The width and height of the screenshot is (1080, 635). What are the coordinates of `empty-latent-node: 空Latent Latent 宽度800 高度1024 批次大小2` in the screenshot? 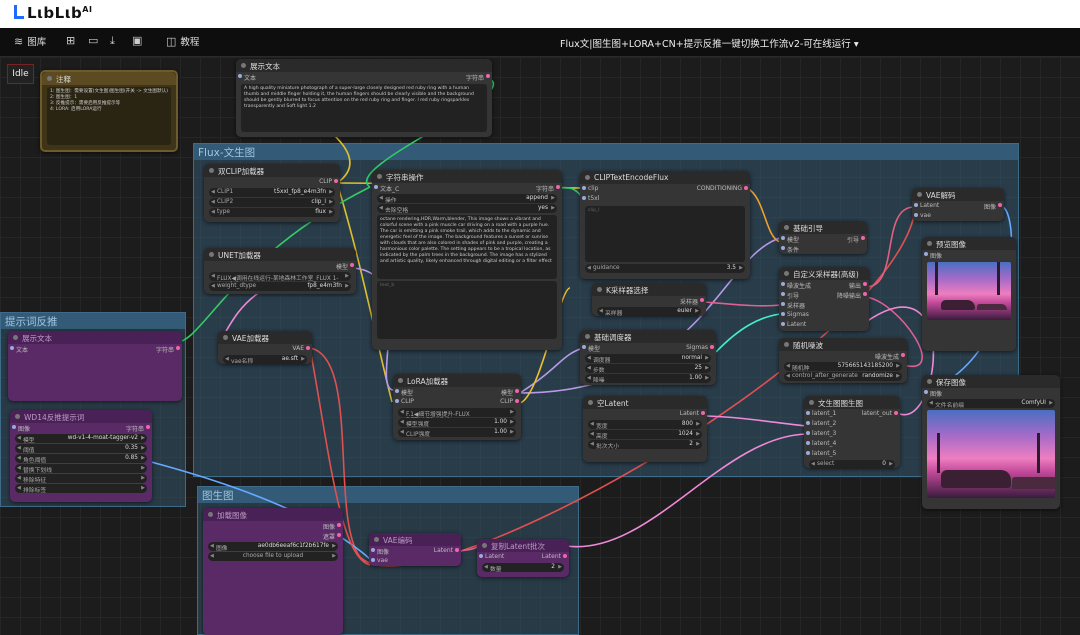 It's located at (645, 429).